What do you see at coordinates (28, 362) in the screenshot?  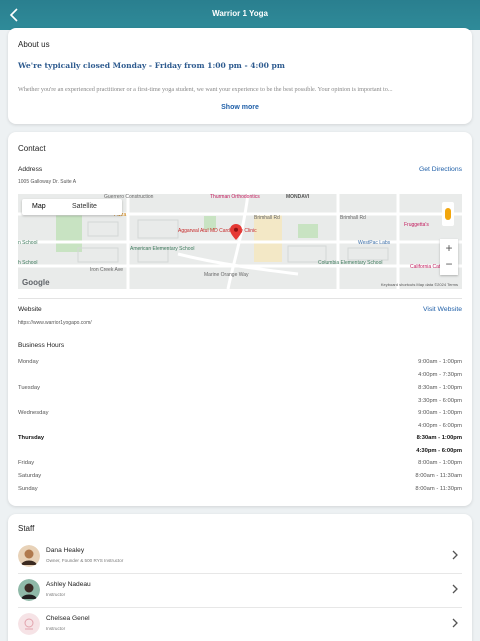 I see `day-monday: Monday` at bounding box center [28, 362].